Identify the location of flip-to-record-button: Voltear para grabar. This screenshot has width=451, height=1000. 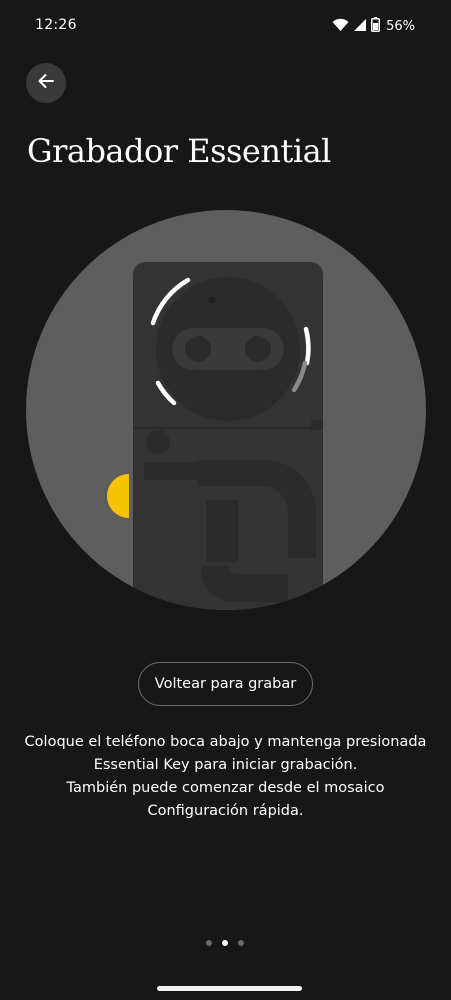
(225, 684).